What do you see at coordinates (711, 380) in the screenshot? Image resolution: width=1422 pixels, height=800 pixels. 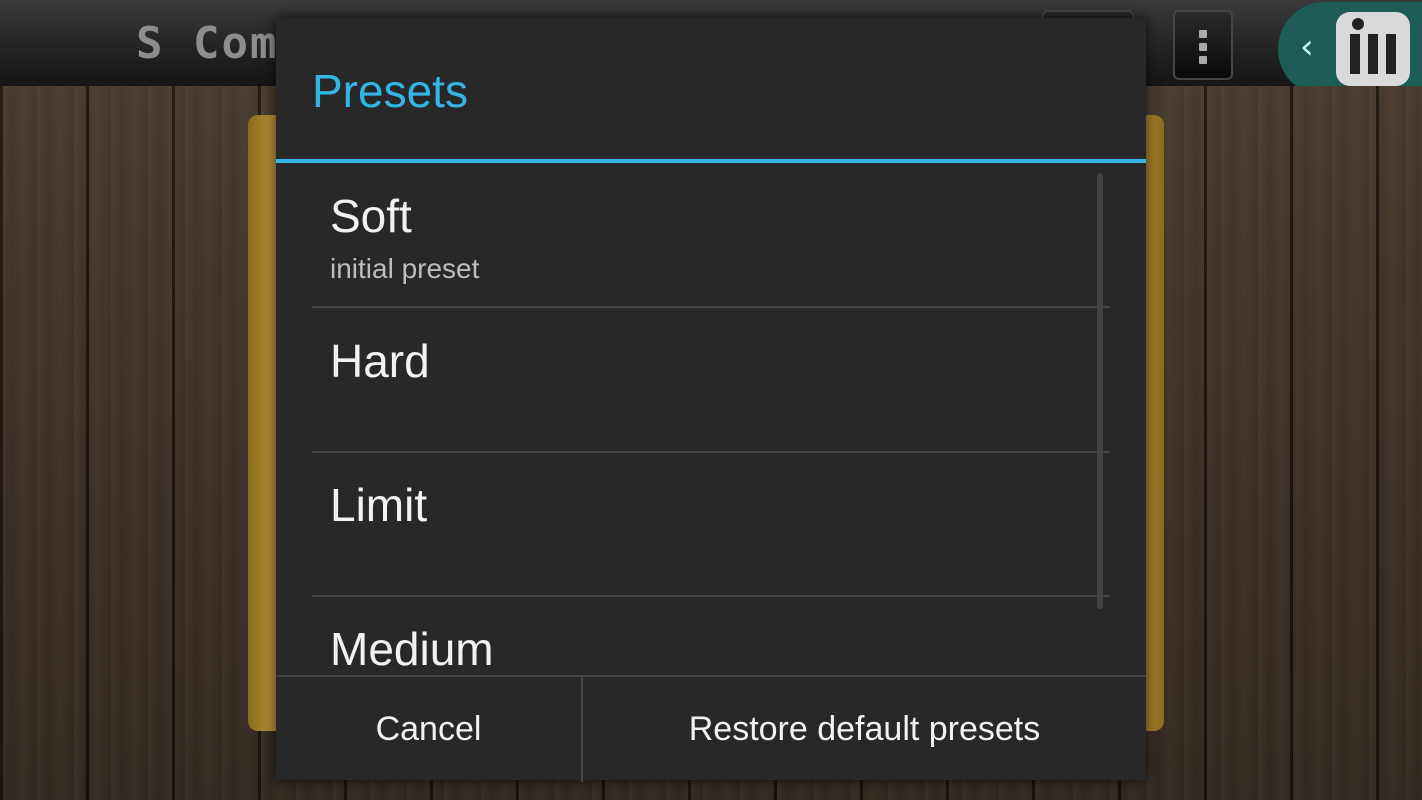 I see `preset-item-hard: Hard` at bounding box center [711, 380].